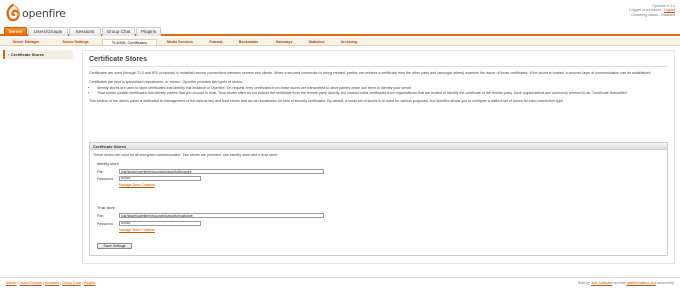 This screenshot has height=288, width=680. What do you see at coordinates (44, 13) in the screenshot?
I see `brand-name: openfire` at bounding box center [44, 13].